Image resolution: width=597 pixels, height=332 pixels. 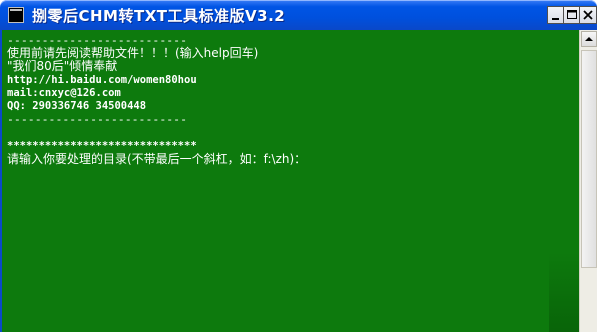 I want to click on minimize-icon, so click(x=555, y=19).